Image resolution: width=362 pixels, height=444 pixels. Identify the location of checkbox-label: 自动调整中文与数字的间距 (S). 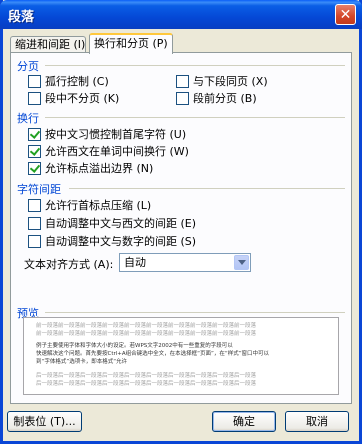
(121, 241).